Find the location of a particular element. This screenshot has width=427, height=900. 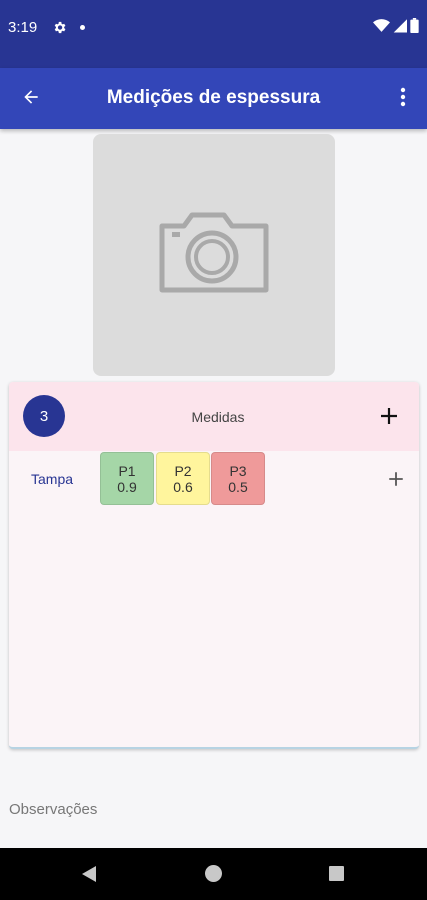

add-point-button is located at coordinates (396, 479).